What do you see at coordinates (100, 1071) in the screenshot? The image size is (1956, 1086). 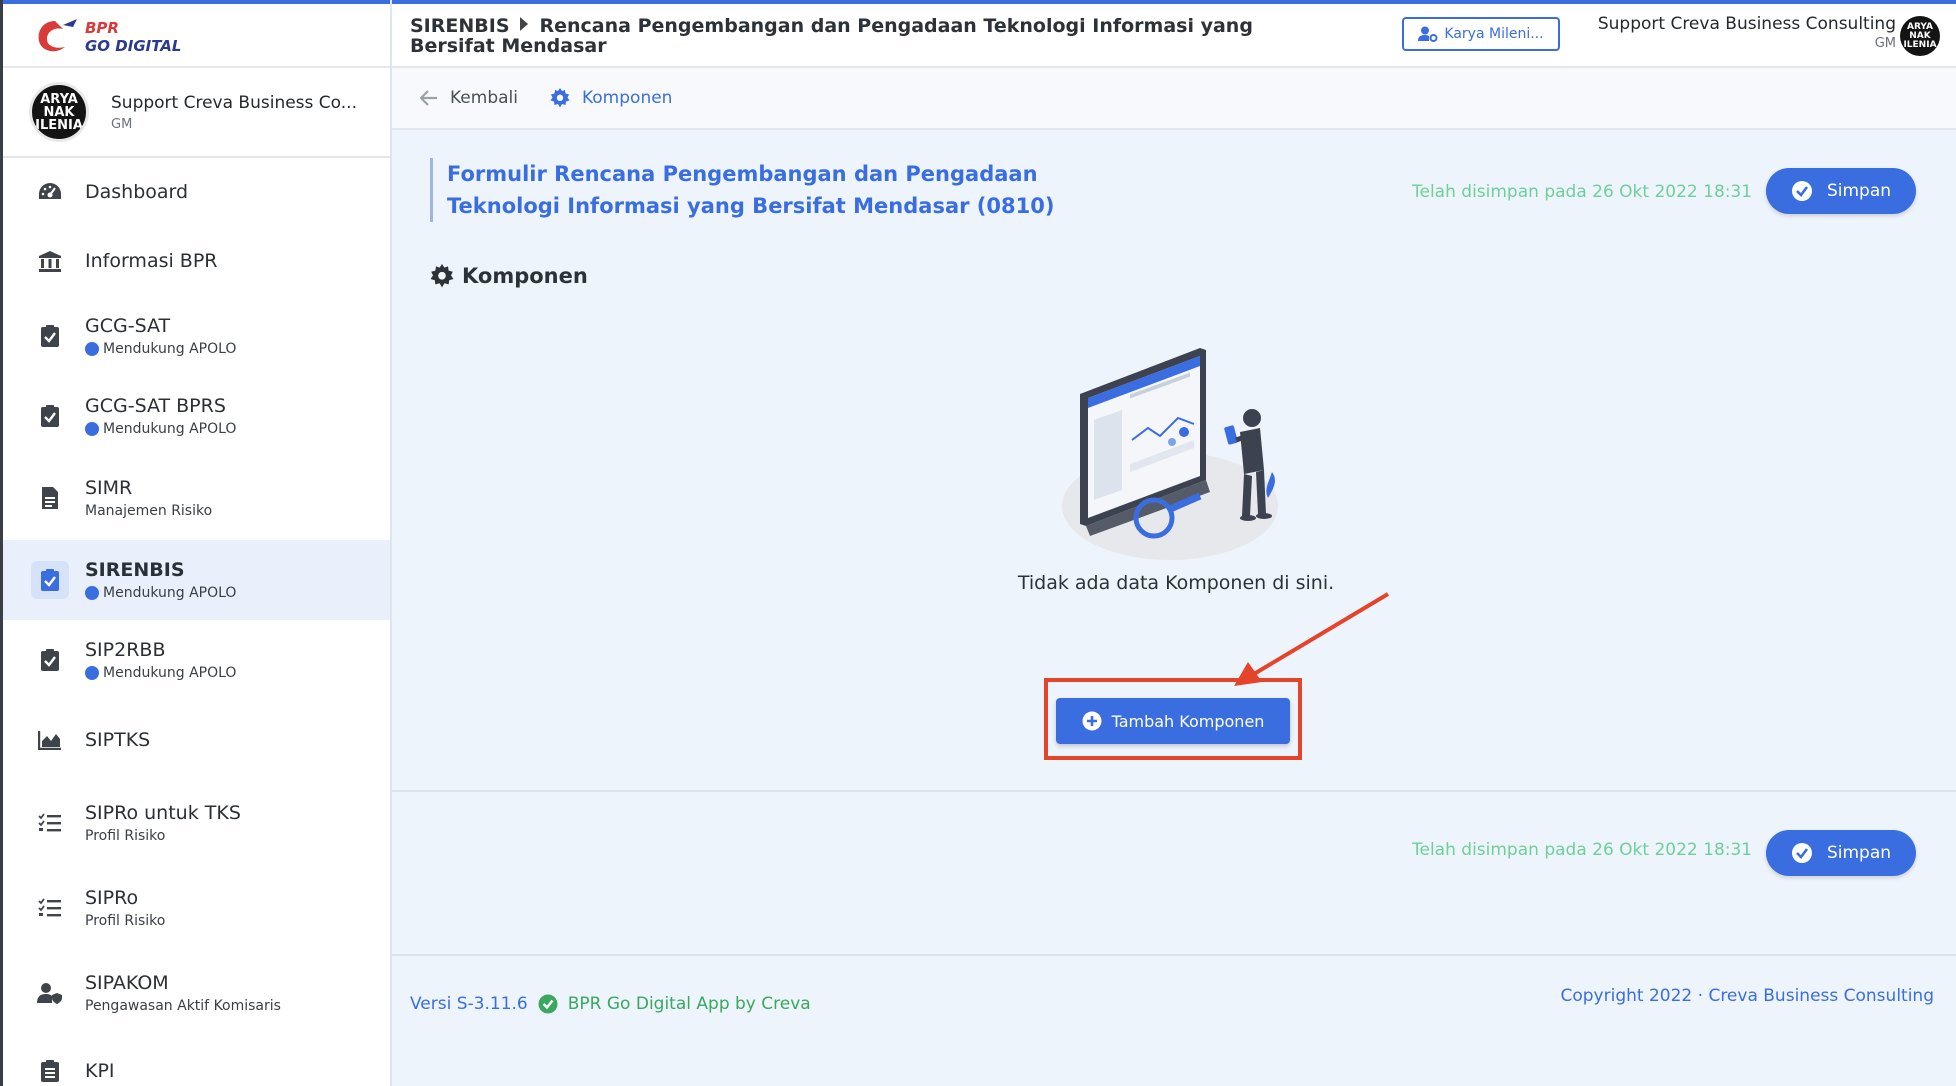 I see `sidebar-item-label: KPI` at bounding box center [100, 1071].